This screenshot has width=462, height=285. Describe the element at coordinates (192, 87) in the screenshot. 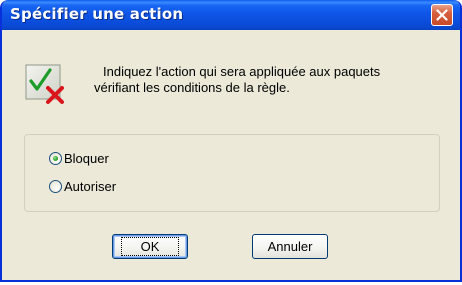

I see `message-line-2: vérifiant les conditions de la règle.` at that location.